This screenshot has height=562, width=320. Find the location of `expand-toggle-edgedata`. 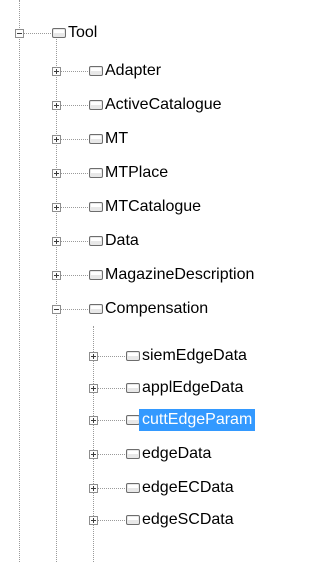

expand-toggle-edgedata is located at coordinates (93, 454).